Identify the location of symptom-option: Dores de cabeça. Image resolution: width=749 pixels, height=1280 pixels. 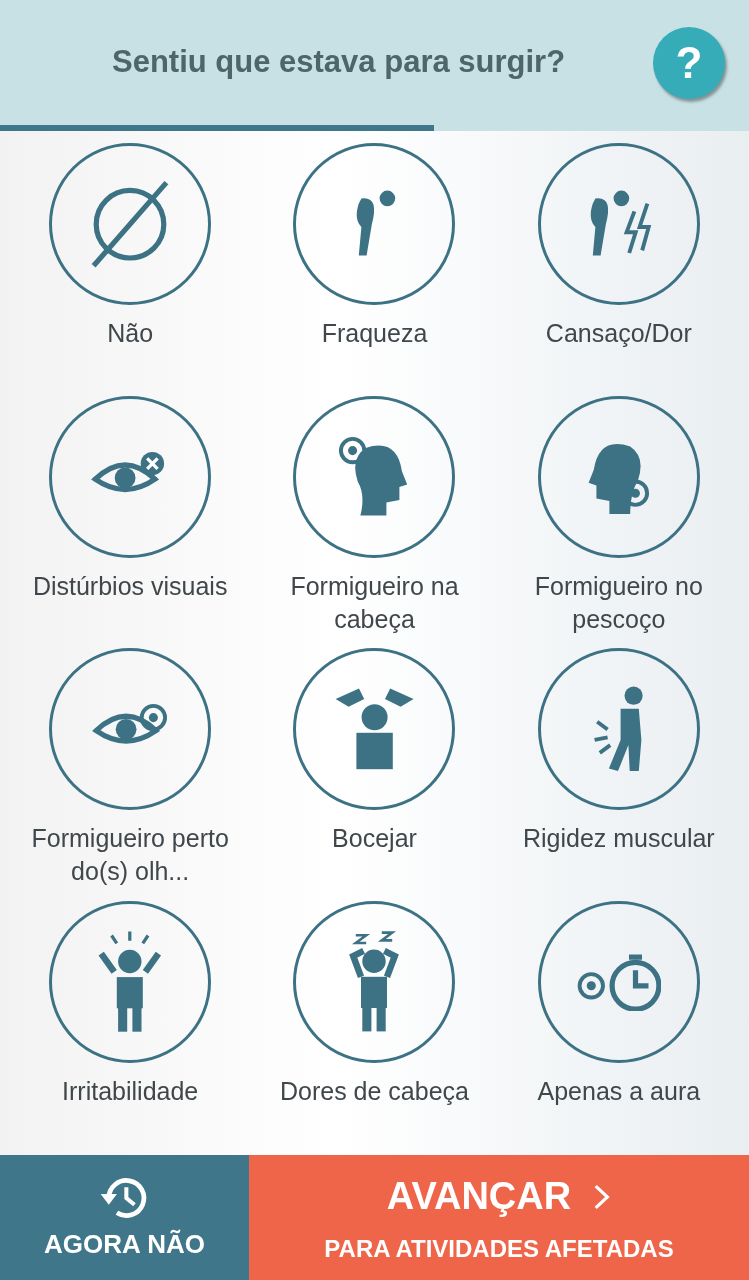
(374, 1026).